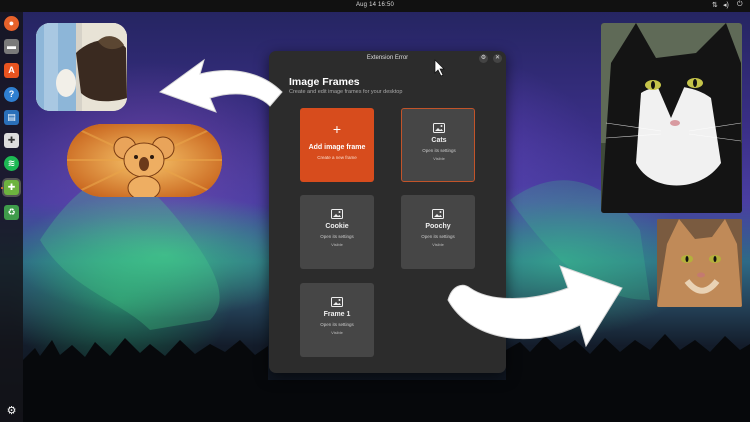  I want to click on desktop-frame-cookie, so click(144, 160).